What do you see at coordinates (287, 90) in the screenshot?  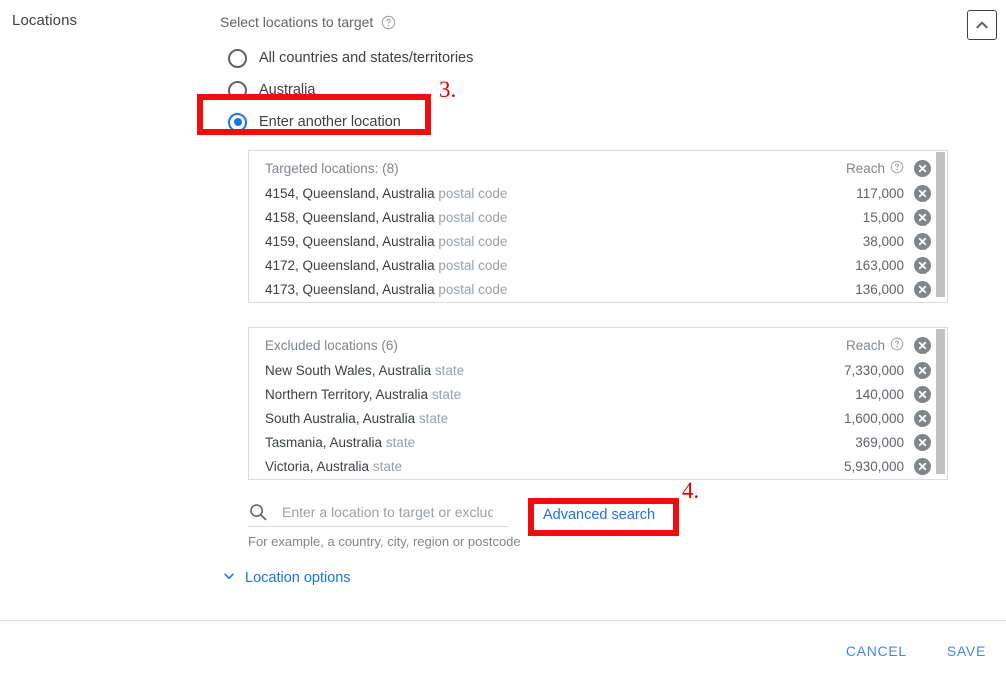 I see `radio-label: Australia` at bounding box center [287, 90].